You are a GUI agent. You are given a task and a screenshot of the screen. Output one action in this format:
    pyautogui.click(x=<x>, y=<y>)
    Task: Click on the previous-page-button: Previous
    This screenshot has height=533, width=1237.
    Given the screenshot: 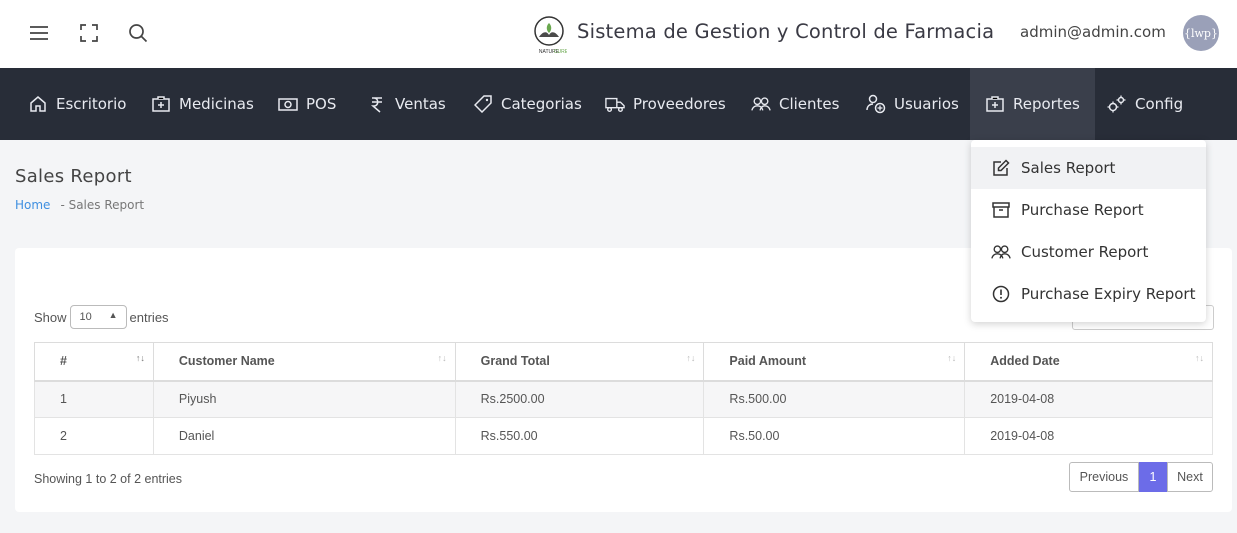 What is the action you would take?
    pyautogui.click(x=1104, y=477)
    